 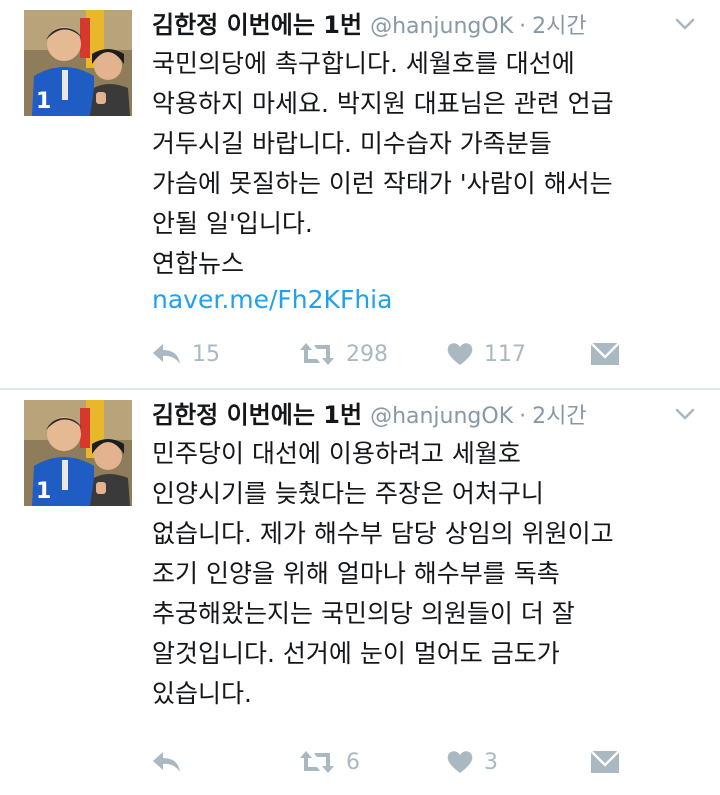 I want to click on like-button: 3, so click(x=472, y=762).